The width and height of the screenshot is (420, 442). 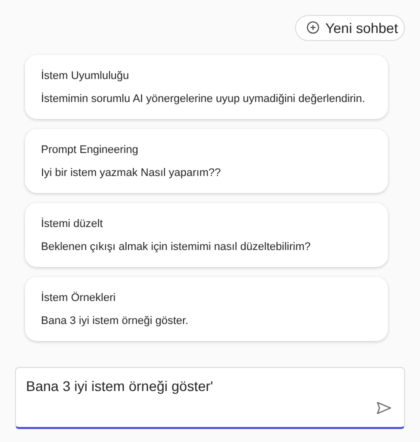 I want to click on suggestion-title: İstem Örnekleri, so click(x=79, y=298).